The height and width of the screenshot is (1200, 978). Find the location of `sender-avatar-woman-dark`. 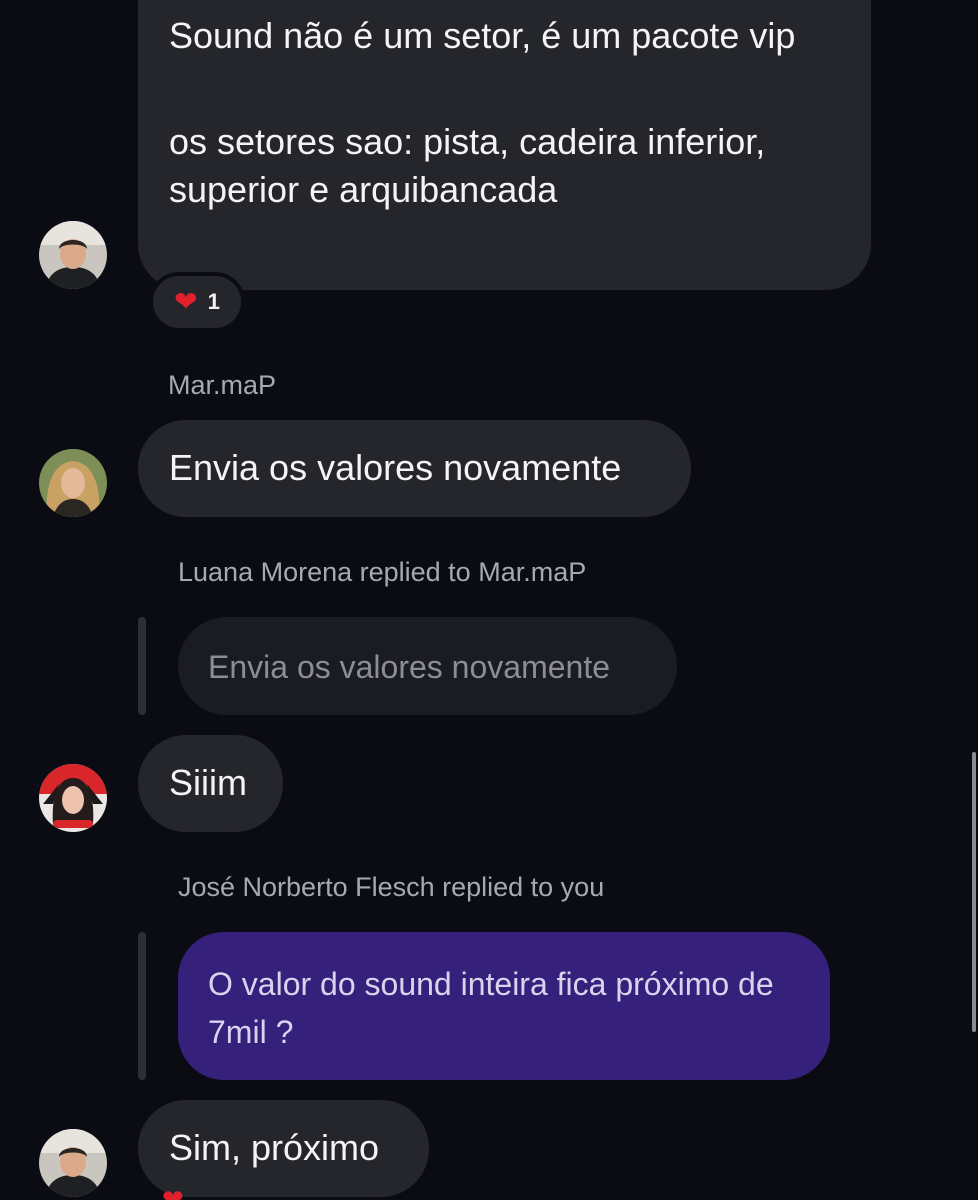

sender-avatar-woman-dark is located at coordinates (73, 798).